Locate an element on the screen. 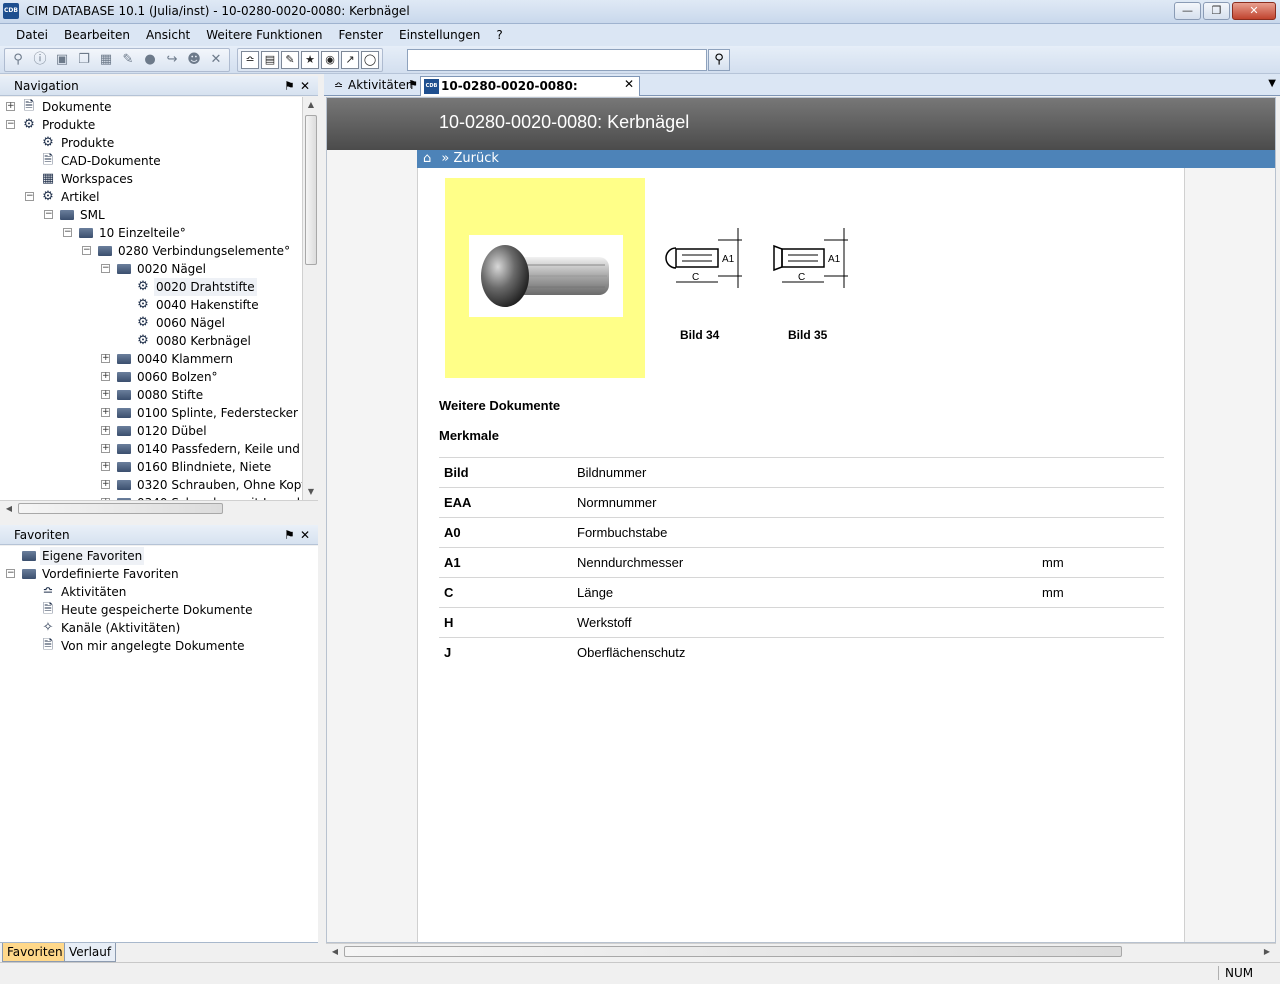 This screenshot has width=1280, height=984. fav-tree-item: ≏ Aktivitäten is located at coordinates (159, 592).